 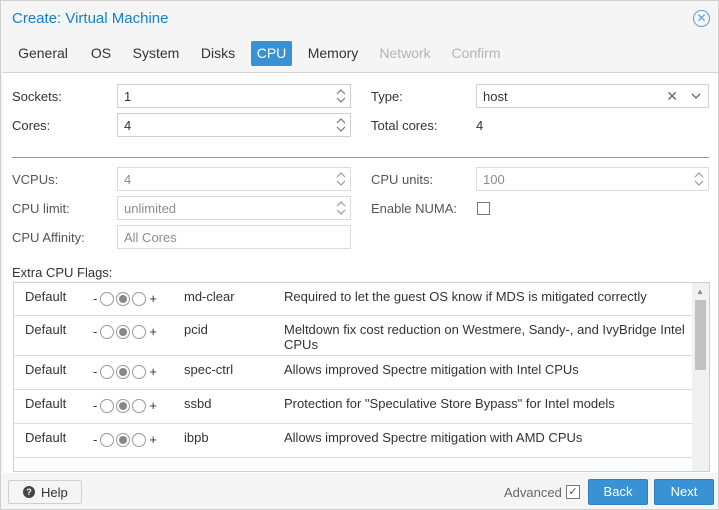 What do you see at coordinates (700, 377) in the screenshot?
I see `flags-scrollbar: ▲` at bounding box center [700, 377].